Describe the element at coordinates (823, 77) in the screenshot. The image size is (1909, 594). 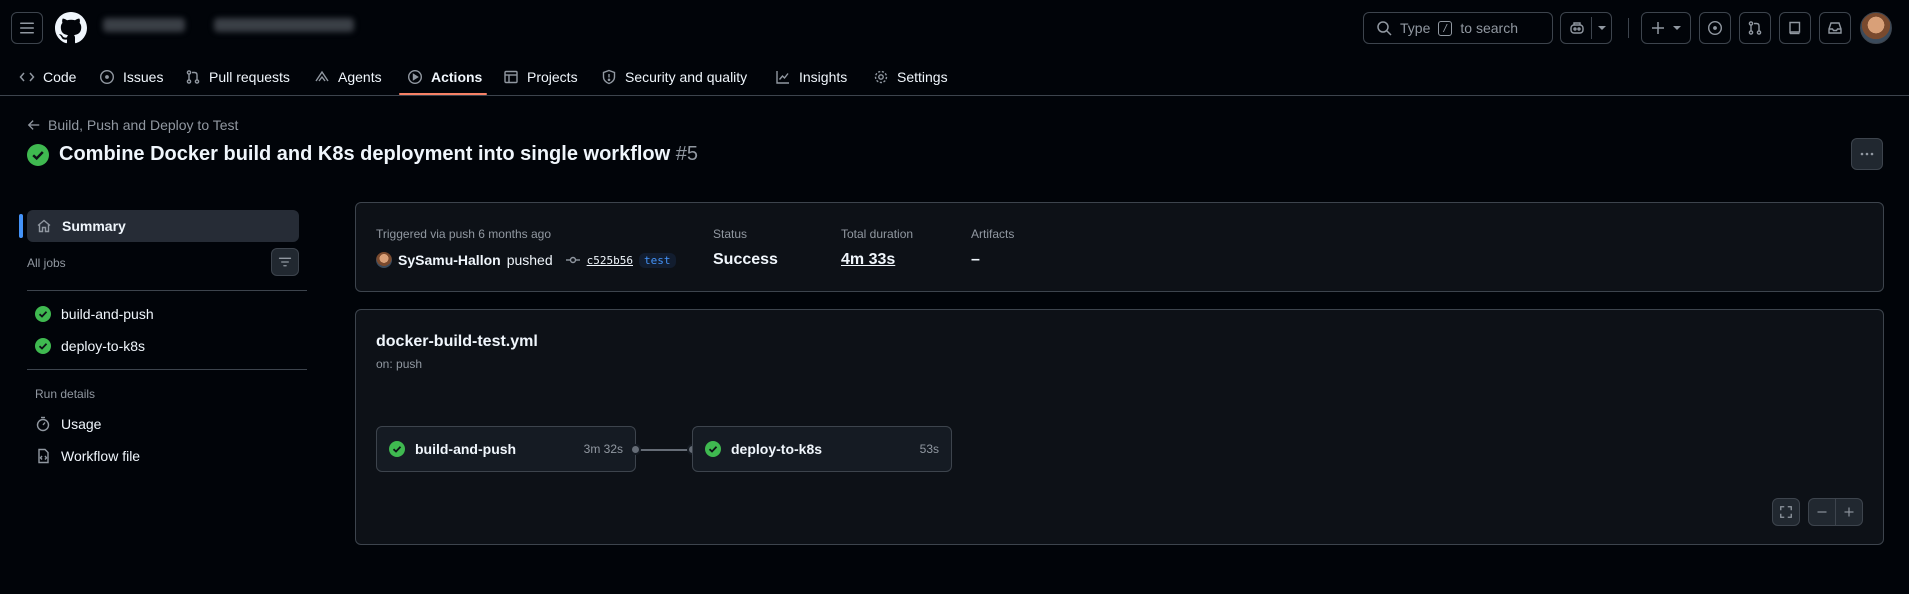
I see `tab-insights-label: Insights` at that location.